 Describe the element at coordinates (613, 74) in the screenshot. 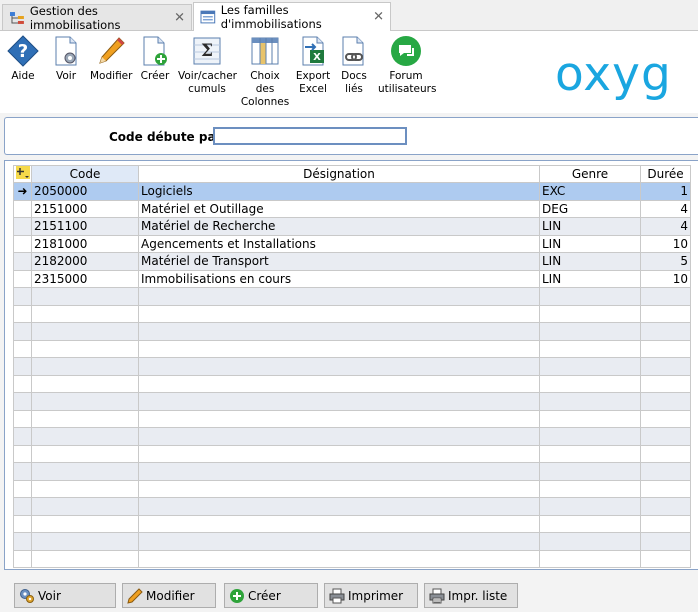

I see `oxygene-logo: oxyg` at that location.